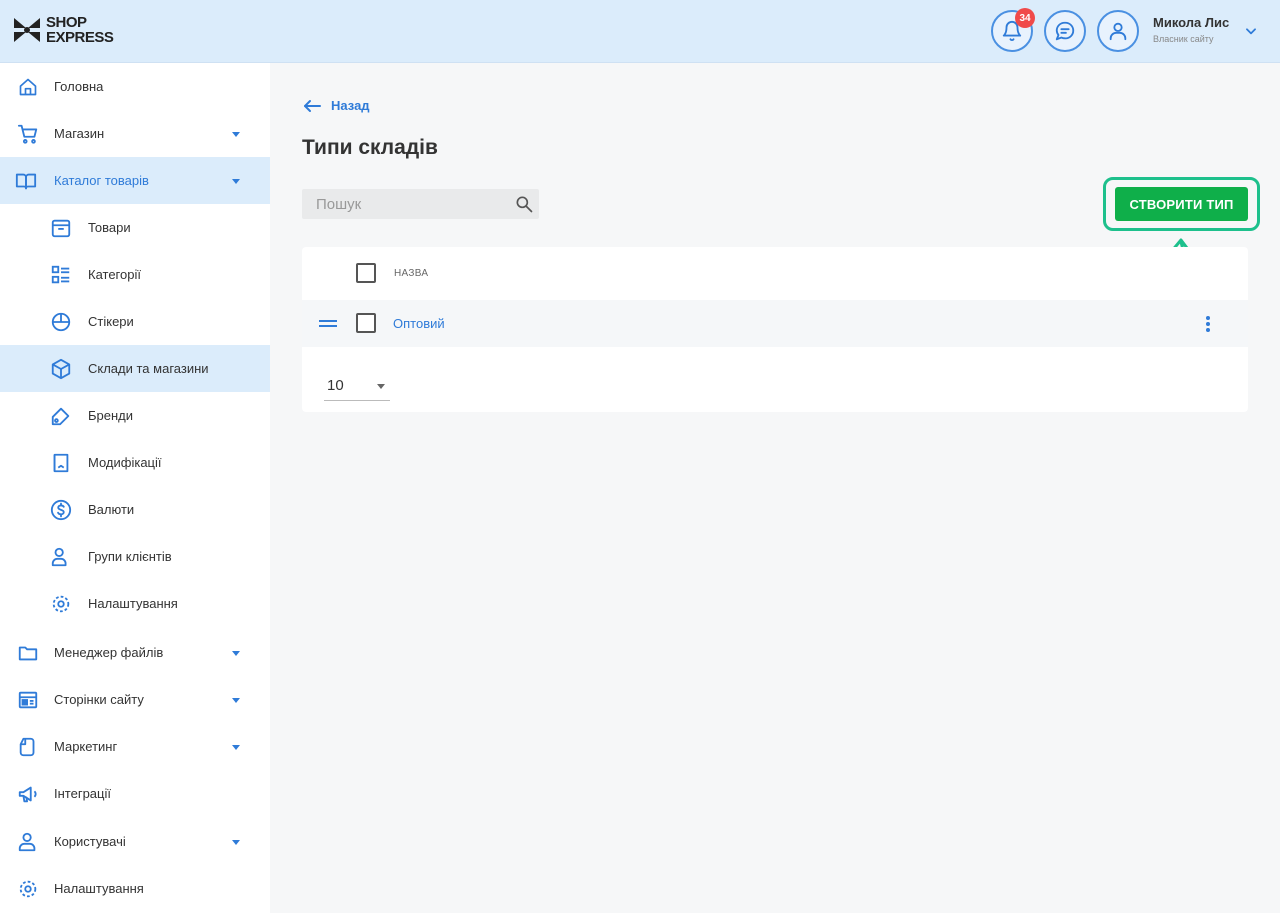 This screenshot has height=913, width=1280. What do you see at coordinates (109, 652) in the screenshot?
I see `sidebar-item-label: Менеджер файлів` at bounding box center [109, 652].